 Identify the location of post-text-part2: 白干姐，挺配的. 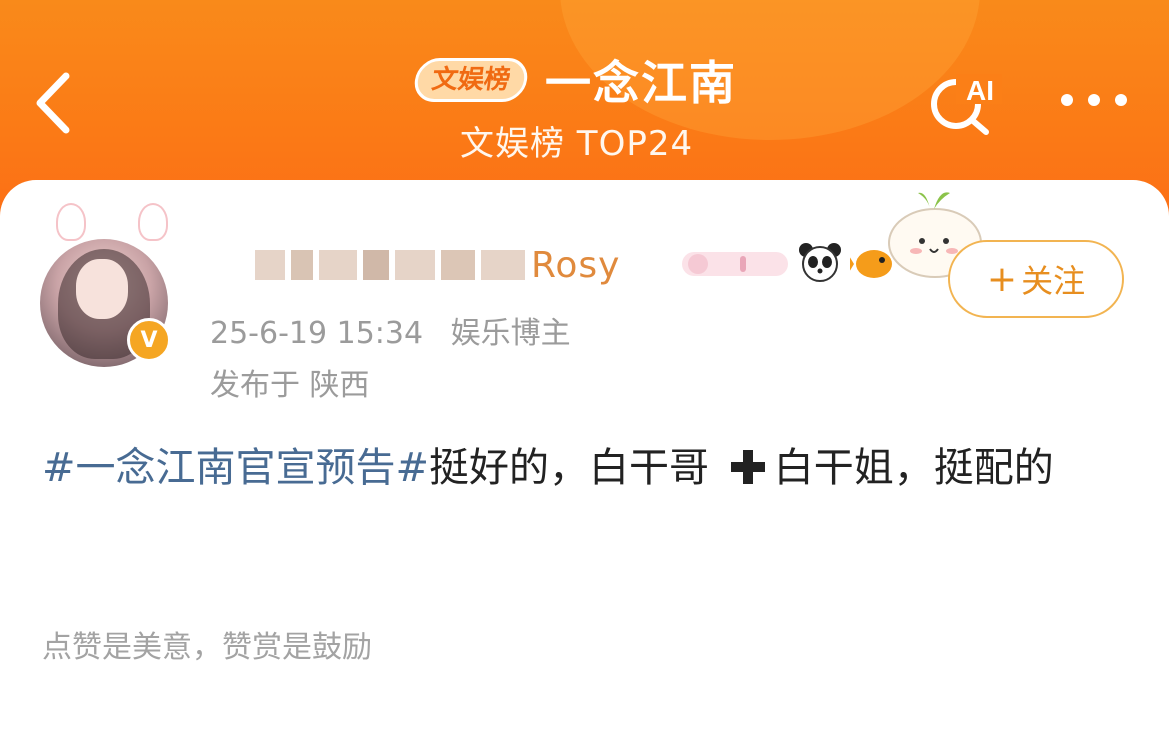
(913, 468).